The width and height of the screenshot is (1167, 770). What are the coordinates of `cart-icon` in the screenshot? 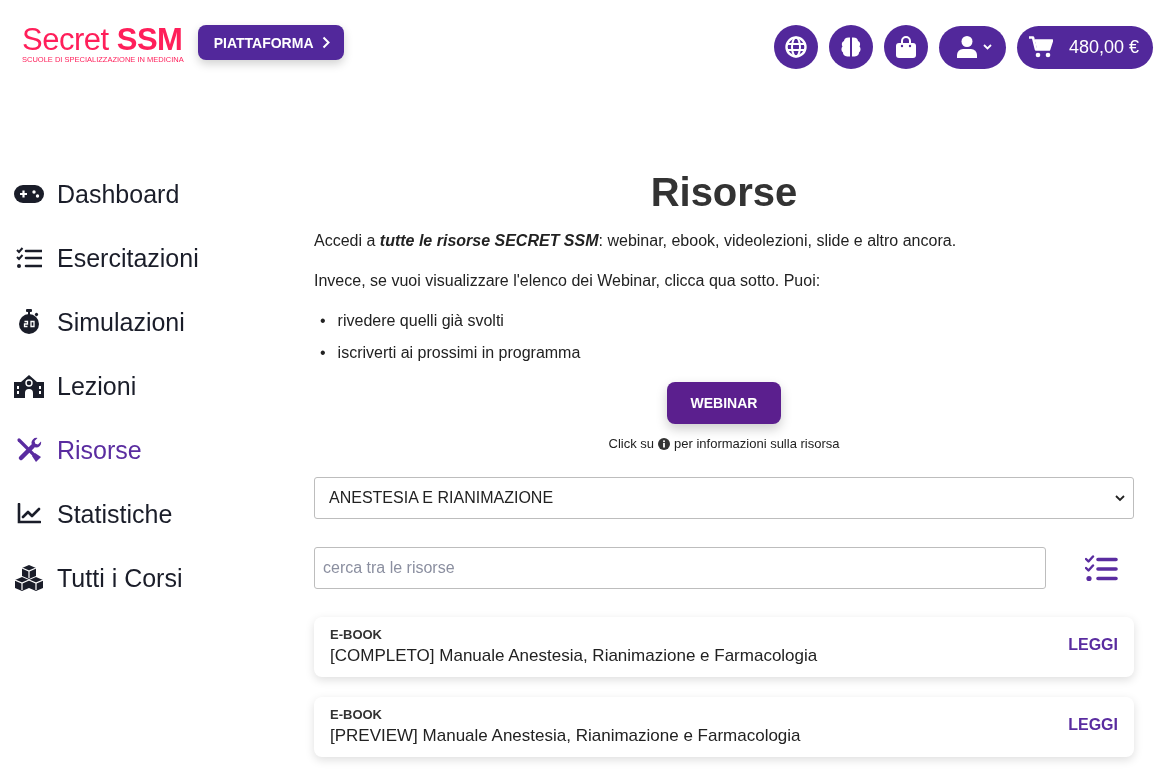 It's located at (1041, 47).